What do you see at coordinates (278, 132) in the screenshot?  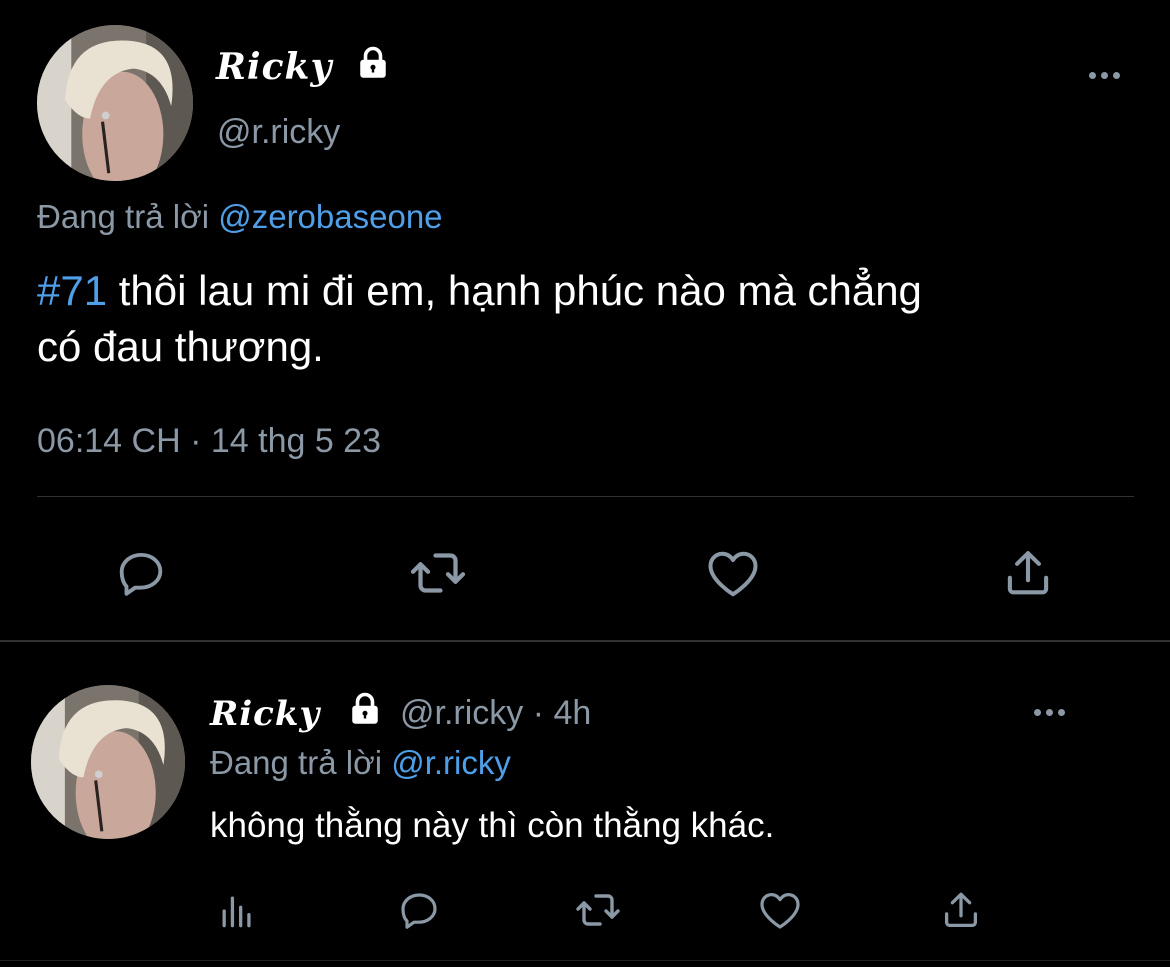 I see `handle: @r.ricky` at bounding box center [278, 132].